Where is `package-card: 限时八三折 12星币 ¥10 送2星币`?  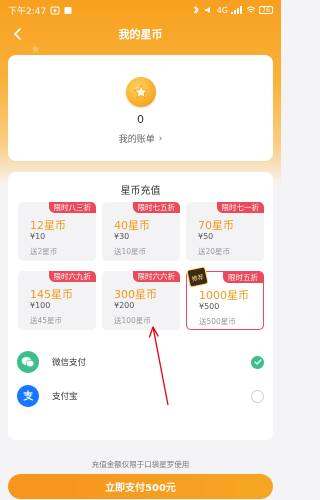 package-card: 限时八三折 12星币 ¥10 送2星币 is located at coordinates (57, 231).